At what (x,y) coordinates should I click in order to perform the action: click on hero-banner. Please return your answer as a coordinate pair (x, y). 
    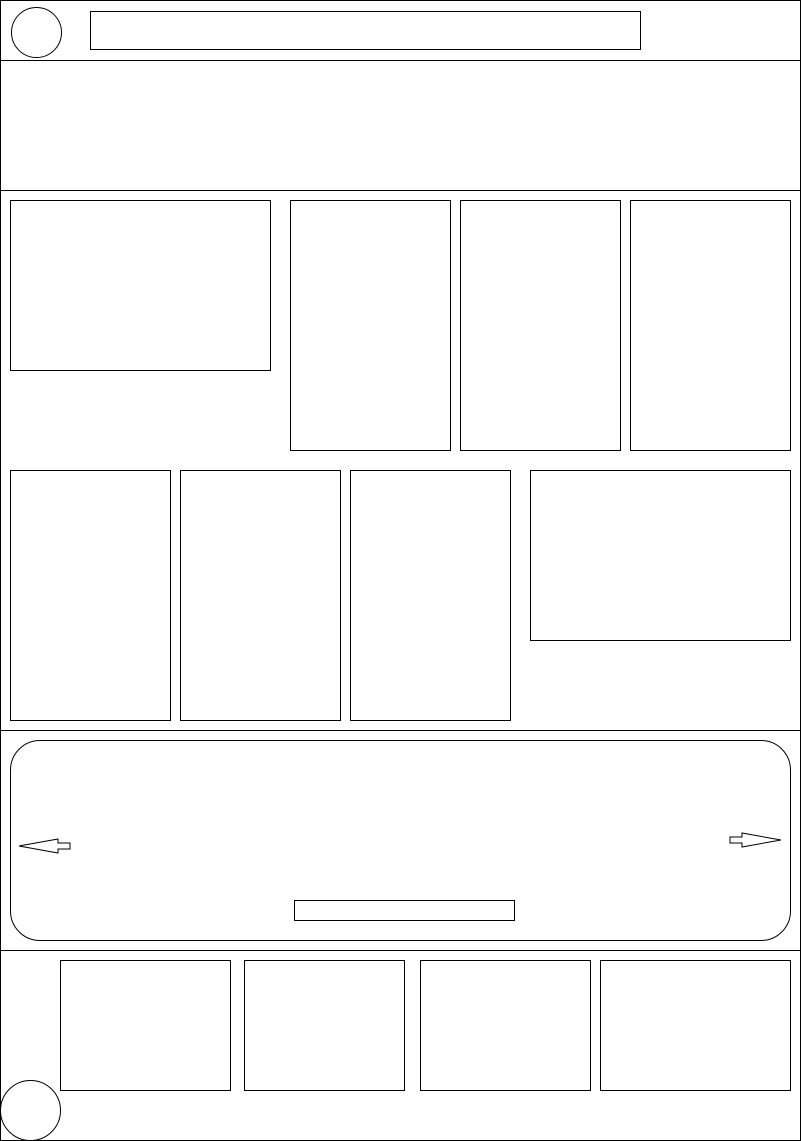
    Looking at the image, I should click on (400, 125).